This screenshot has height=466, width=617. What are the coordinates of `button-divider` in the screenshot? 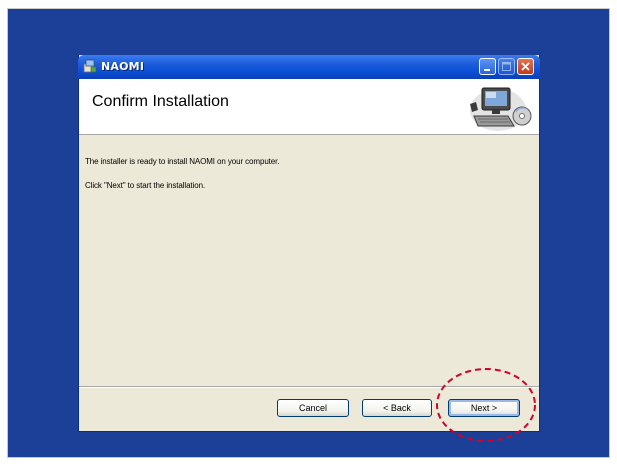 It's located at (309, 387).